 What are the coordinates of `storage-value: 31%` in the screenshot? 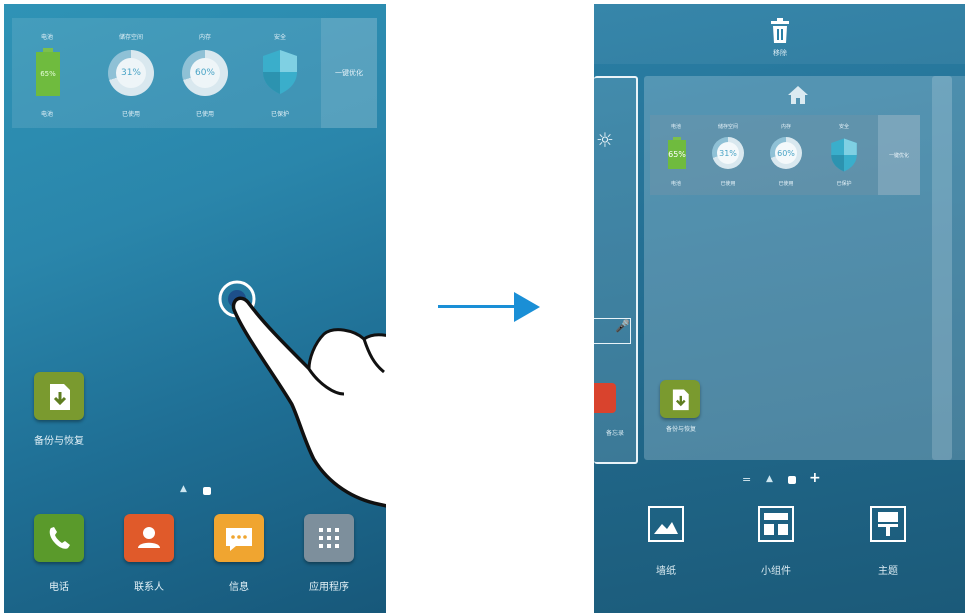 It's located at (131, 73).